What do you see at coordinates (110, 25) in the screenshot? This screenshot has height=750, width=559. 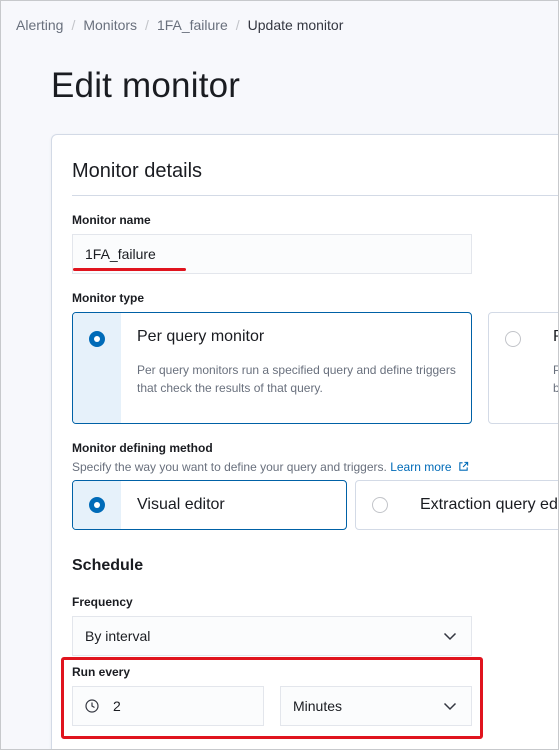 I see `breadcrumb-monitors: Monitors` at bounding box center [110, 25].